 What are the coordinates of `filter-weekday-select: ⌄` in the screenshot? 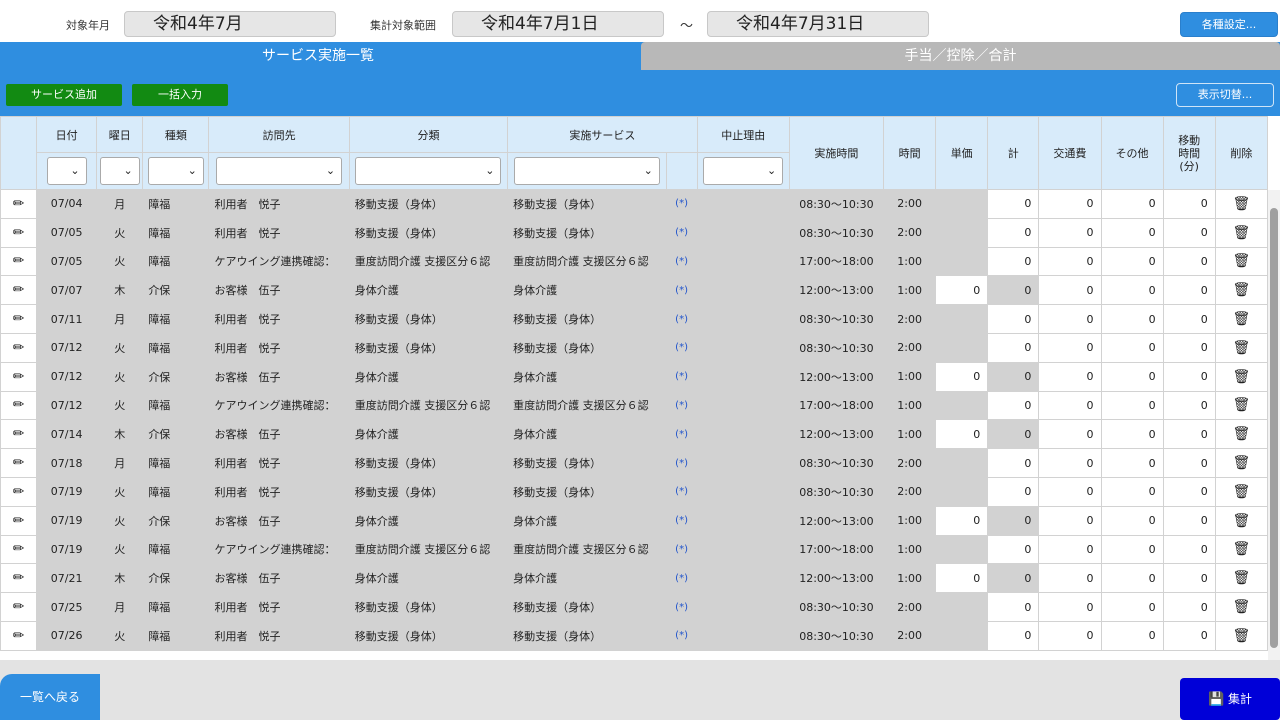 It's located at (119, 171).